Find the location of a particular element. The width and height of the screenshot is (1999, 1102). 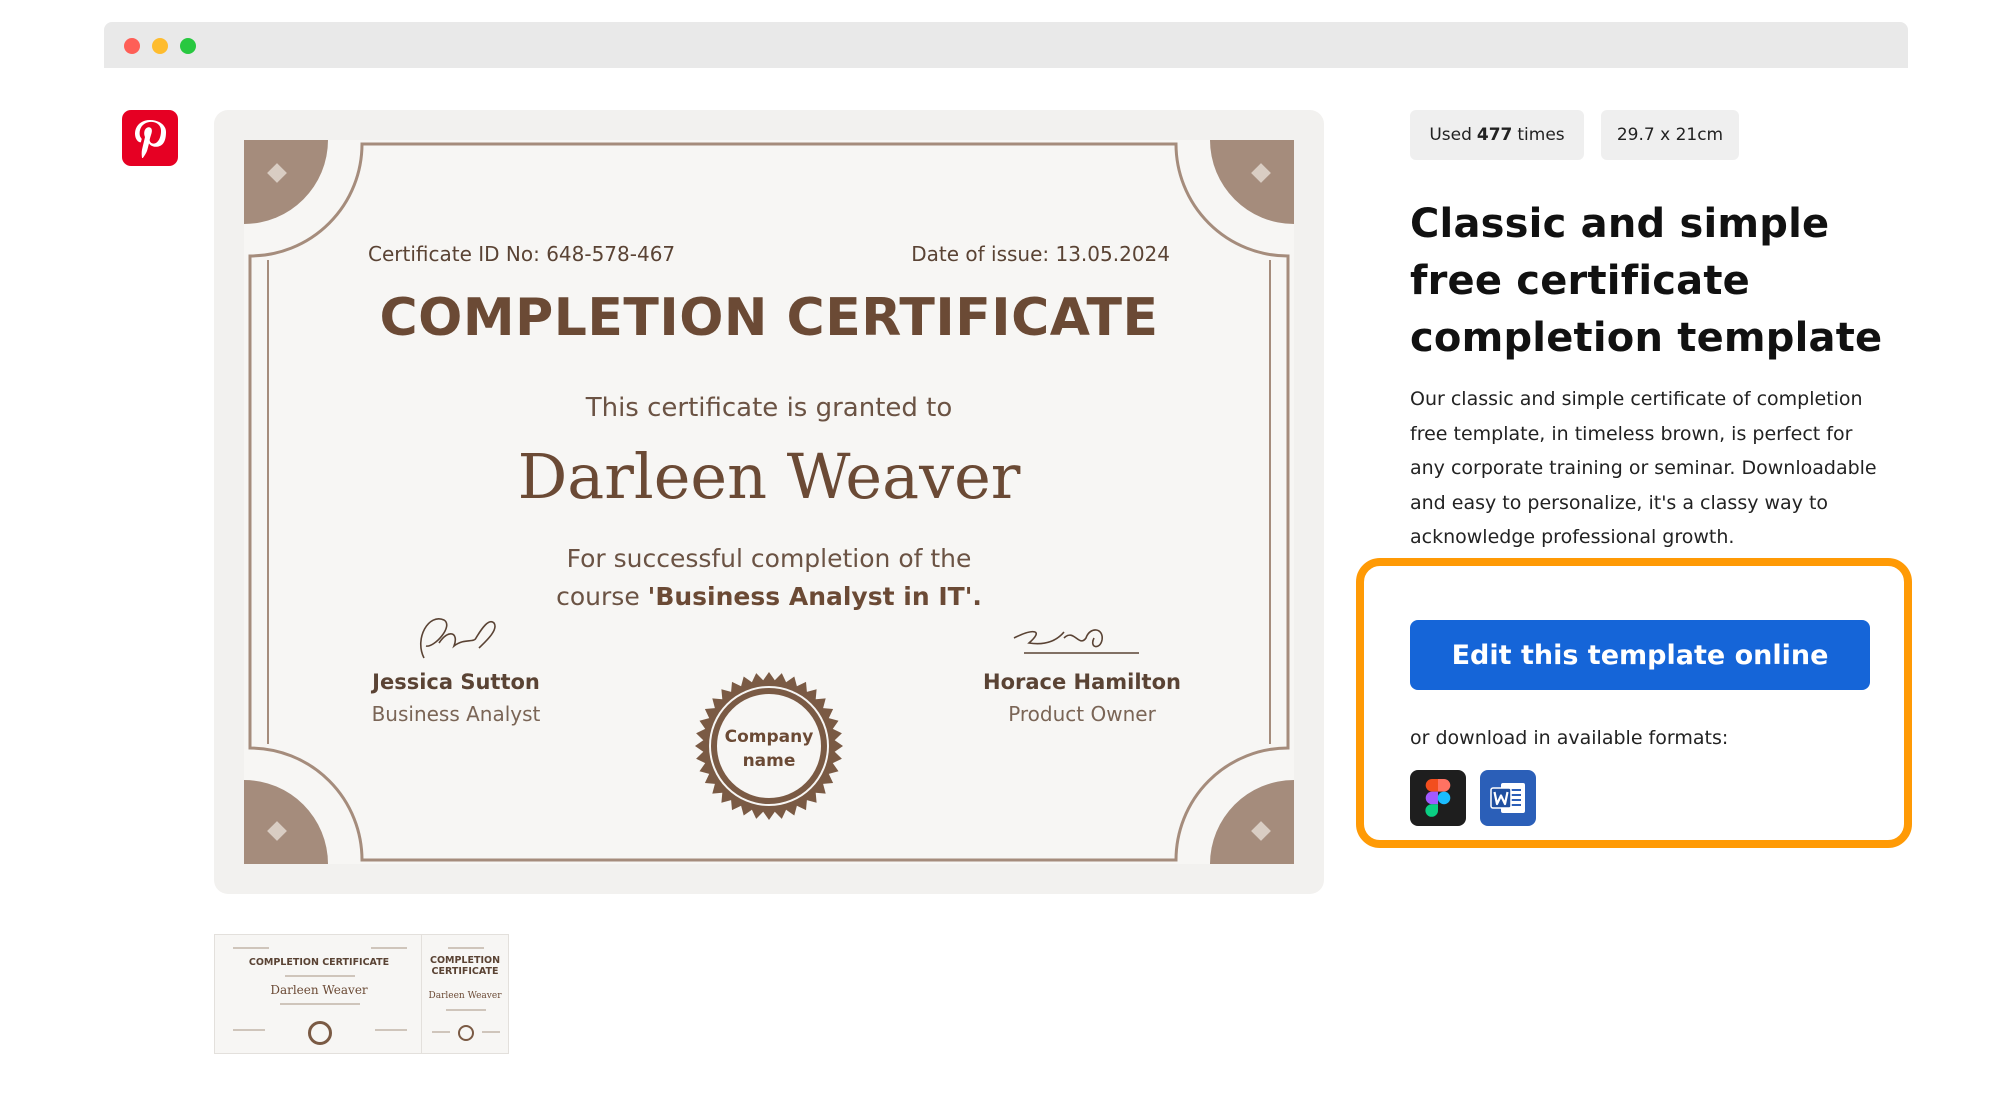

download-figma-button is located at coordinates (1438, 798).